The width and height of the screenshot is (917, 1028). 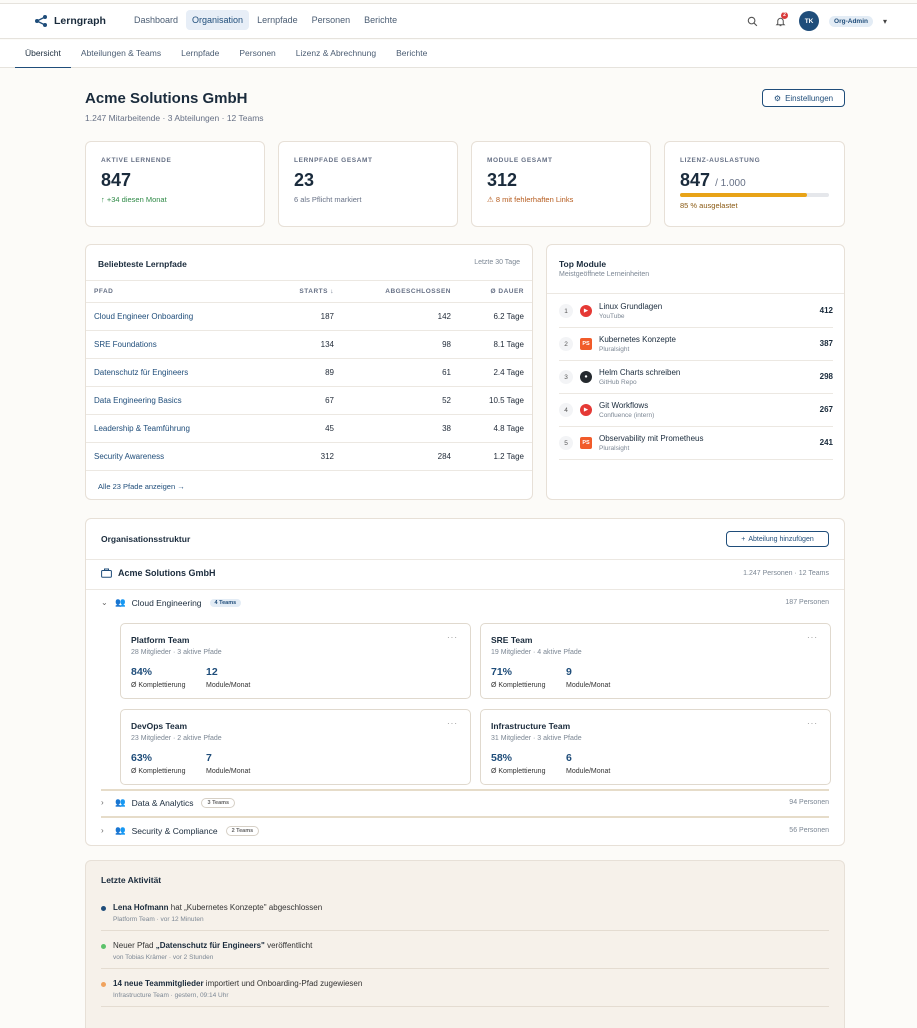 What do you see at coordinates (809, 21) in the screenshot?
I see `avatar: TK` at bounding box center [809, 21].